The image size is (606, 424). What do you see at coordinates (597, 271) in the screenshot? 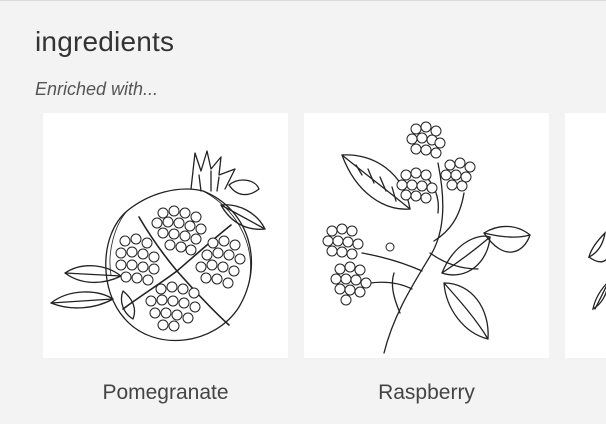
I see `leaf-icon` at bounding box center [597, 271].